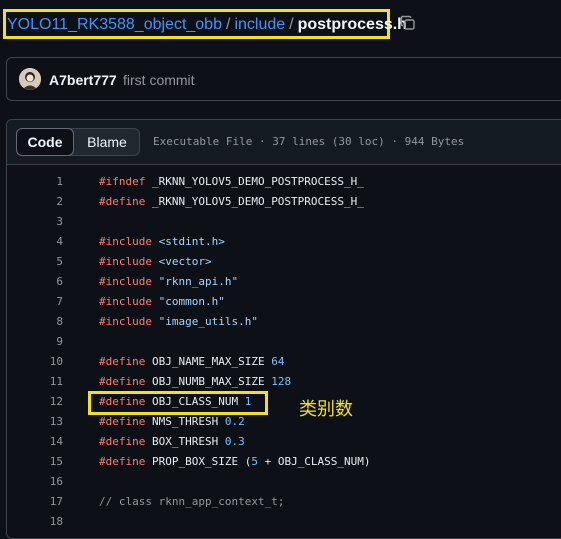 This screenshot has width=561, height=539. What do you see at coordinates (122, 181) in the screenshot?
I see `code-token: #ifndef` at bounding box center [122, 181].